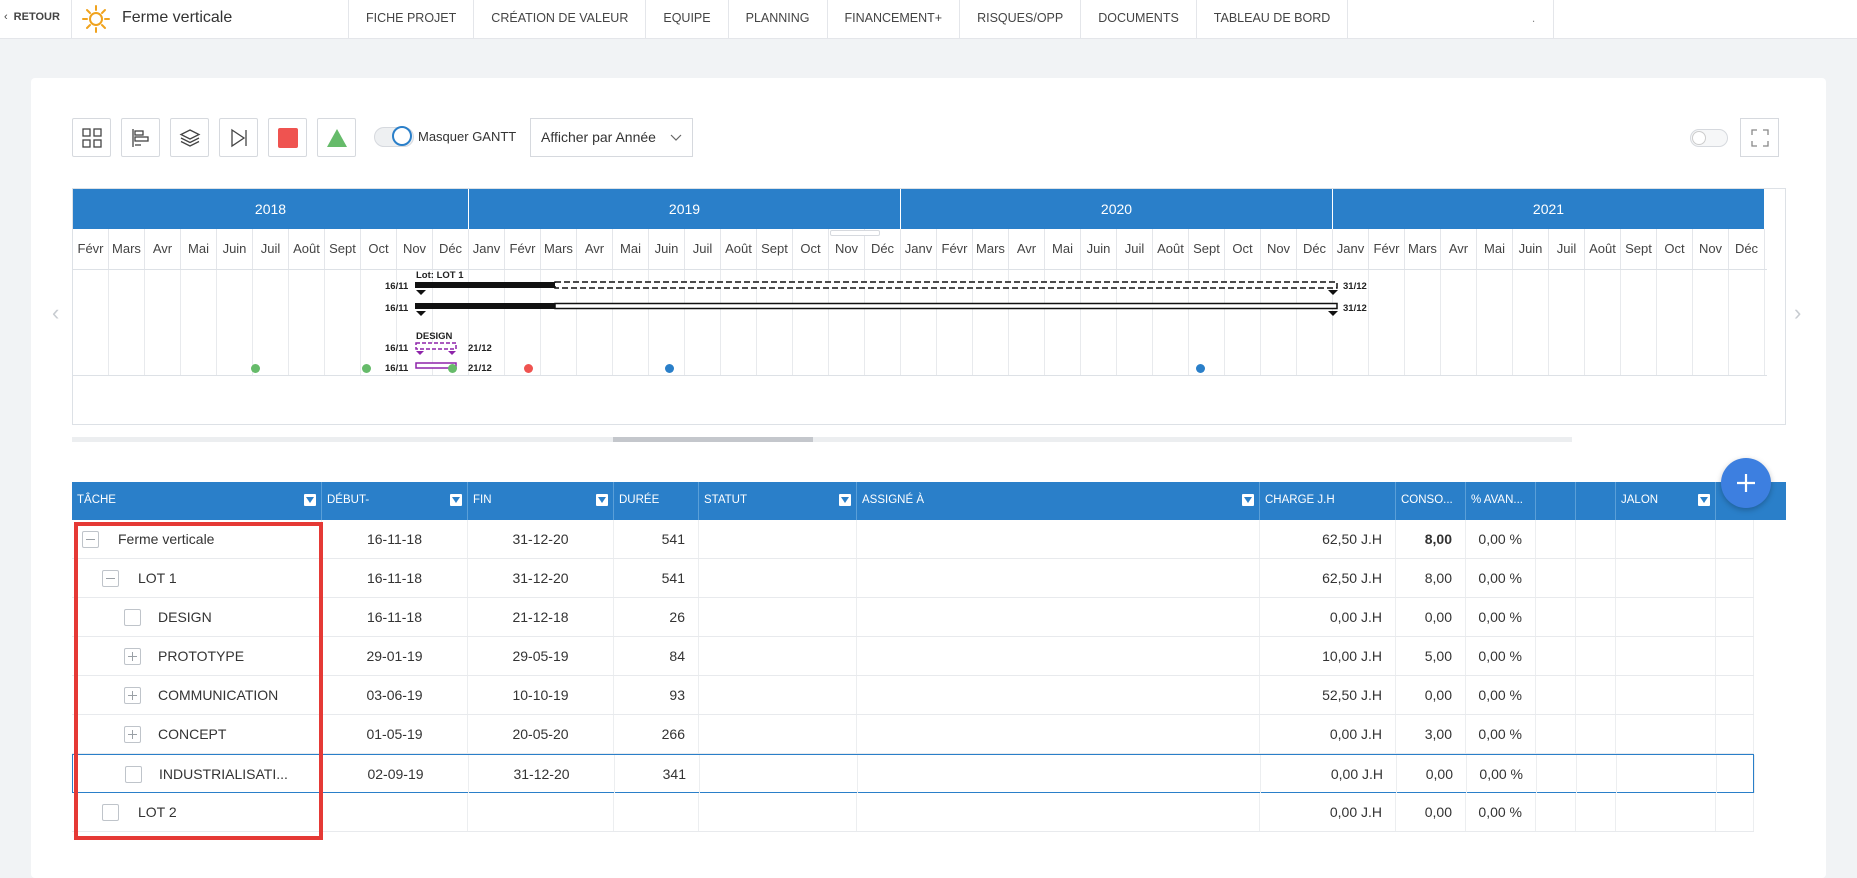 The width and height of the screenshot is (1857, 878). I want to click on task-name-cell: Ferme verticale, so click(197, 539).